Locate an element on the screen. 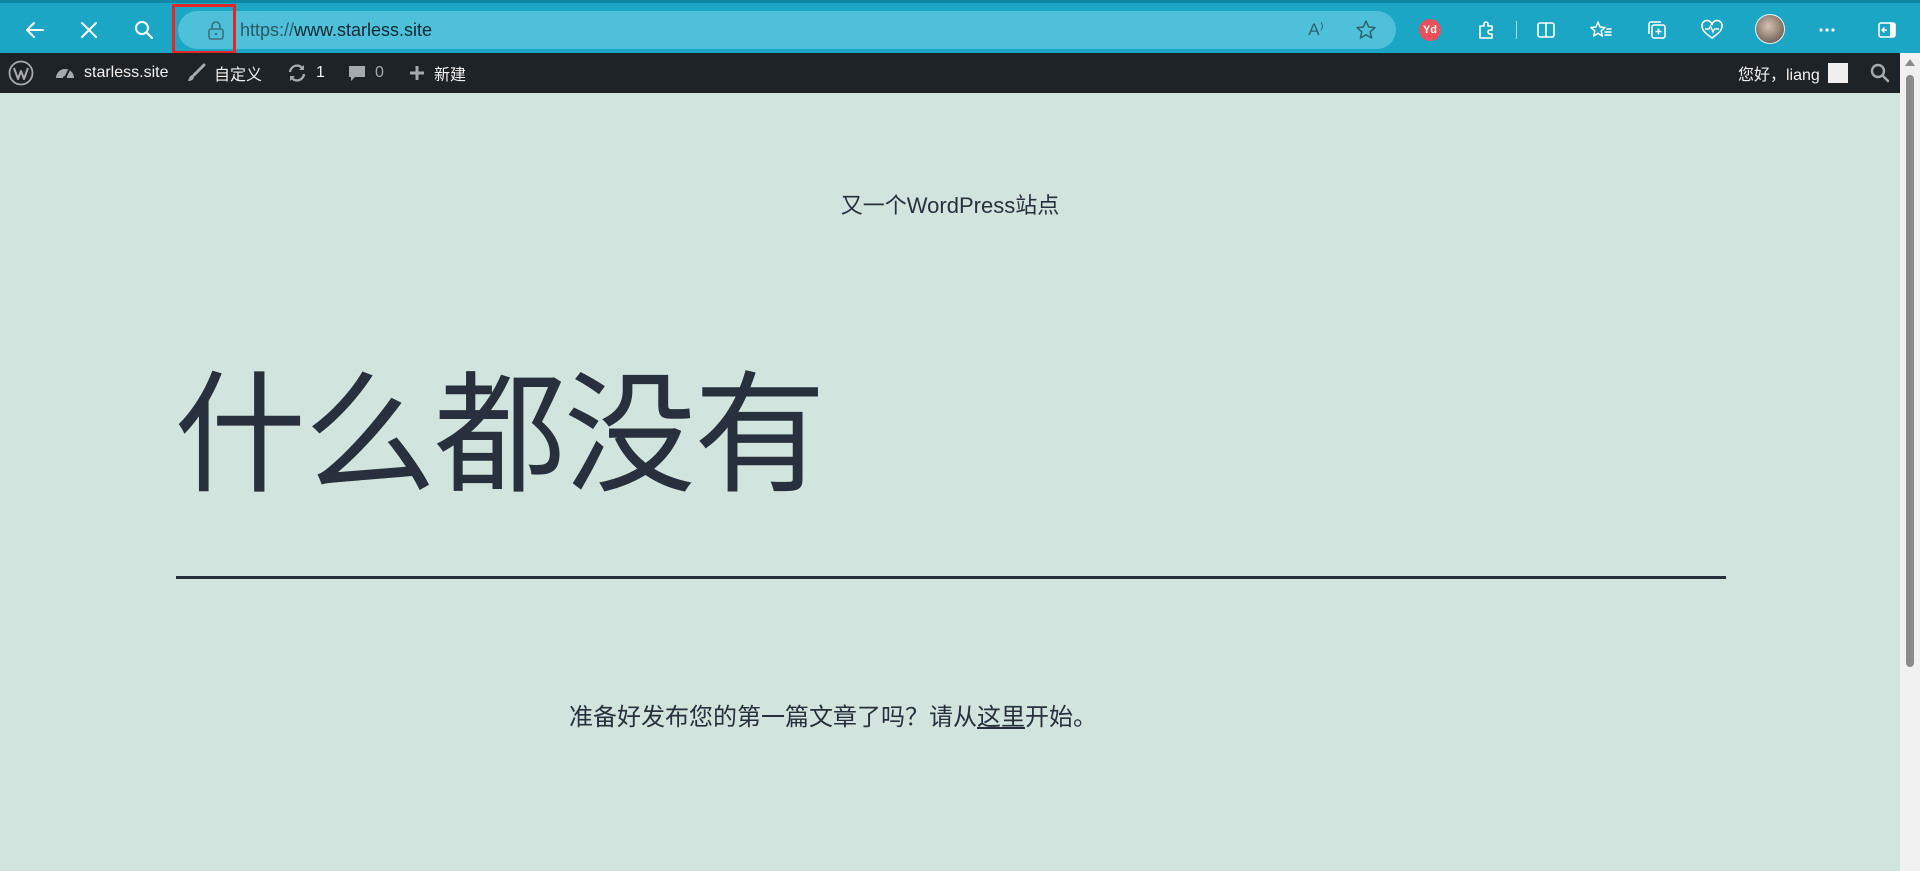 The height and width of the screenshot is (871, 1920). arrow-left-icon is located at coordinates (35, 30).